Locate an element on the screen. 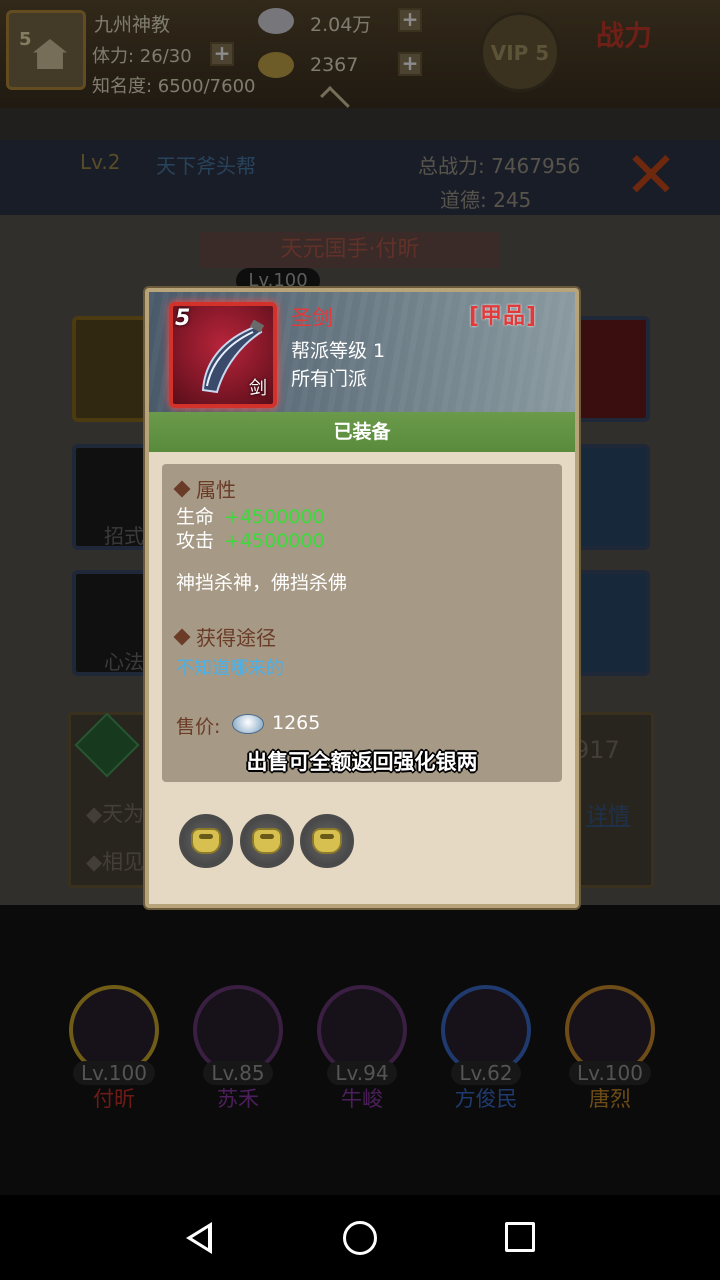  item-icon-frame: 5 剑 is located at coordinates (223, 355).